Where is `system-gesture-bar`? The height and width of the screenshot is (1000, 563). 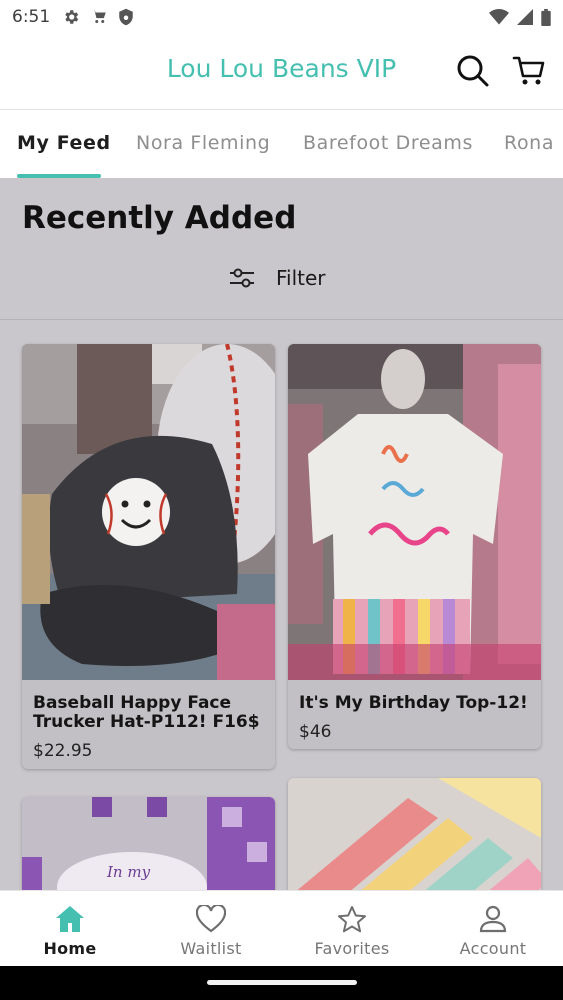
system-gesture-bar is located at coordinates (281, 983).